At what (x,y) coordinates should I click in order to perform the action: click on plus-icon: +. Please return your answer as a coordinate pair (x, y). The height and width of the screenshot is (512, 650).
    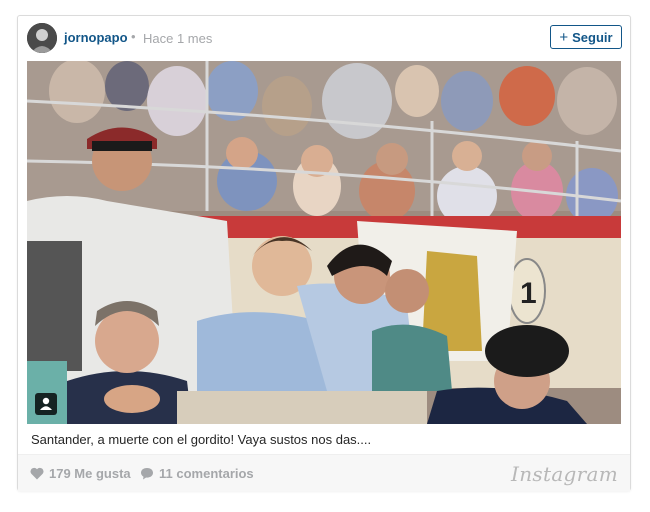
    Looking at the image, I should click on (564, 37).